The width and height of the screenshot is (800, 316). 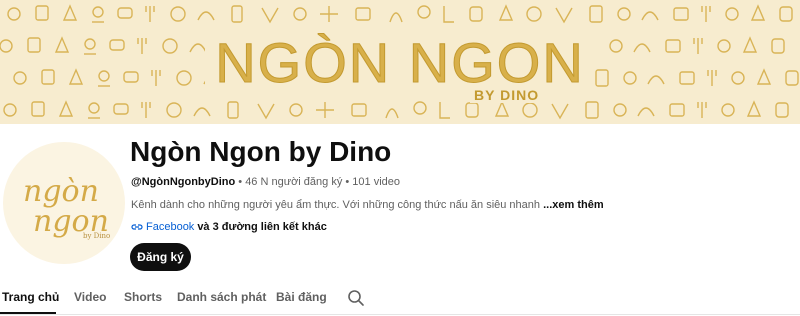 What do you see at coordinates (573, 205) in the screenshot?
I see `show-more-link: ...xem thêm` at bounding box center [573, 205].